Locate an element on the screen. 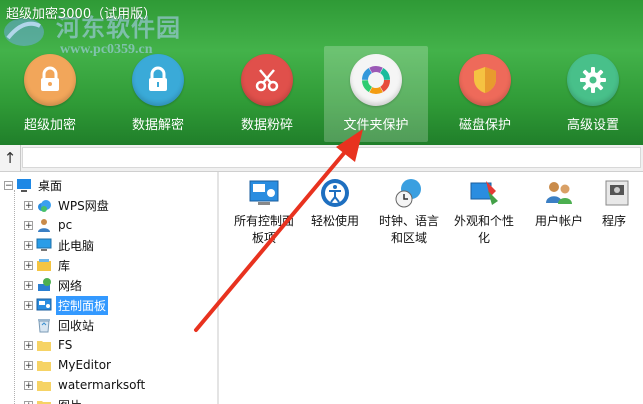  toolbar-label: 数据粉碎 is located at coordinates (266, 125).